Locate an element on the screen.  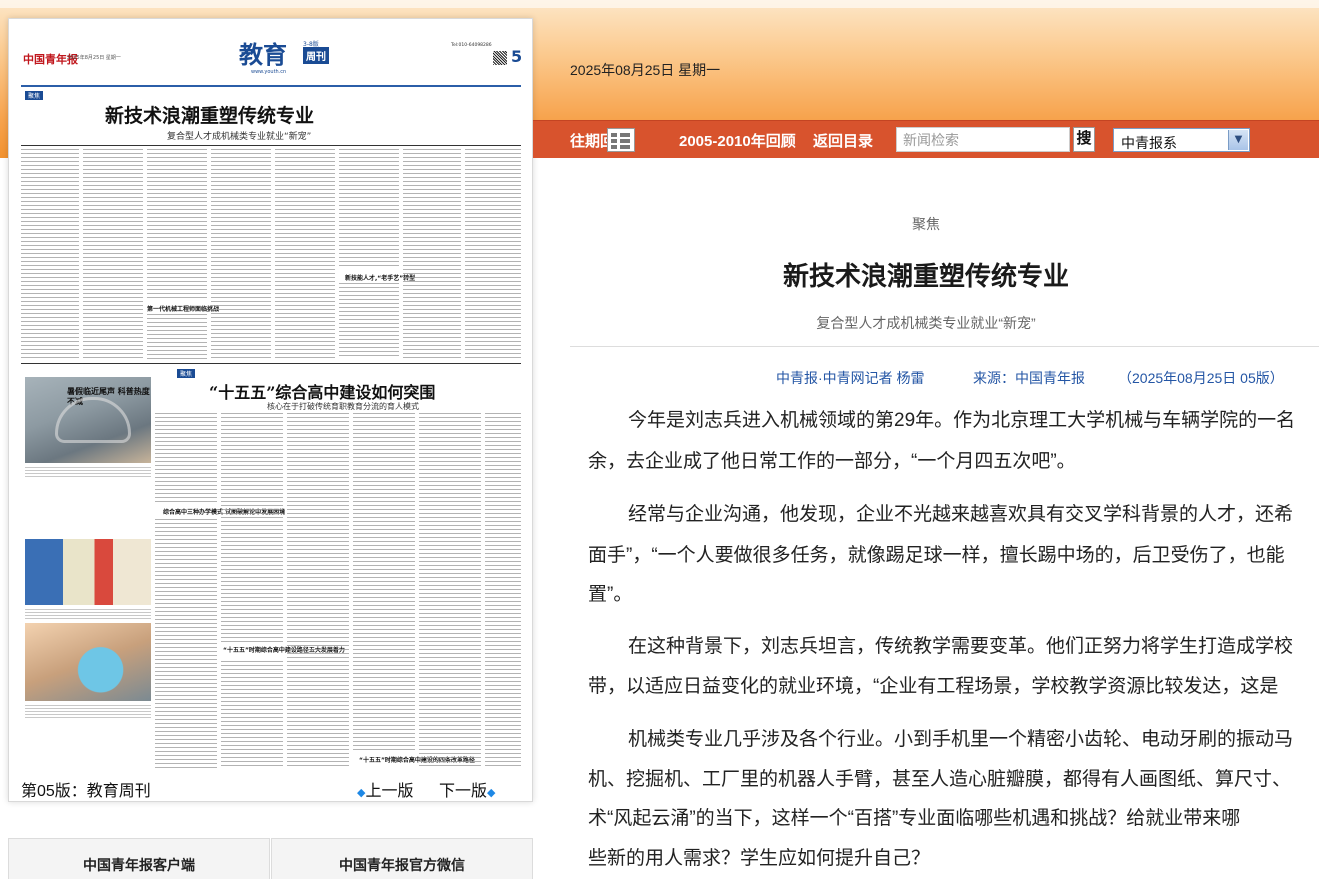
article-line: 面手”，“一个人要做很多任务，就像踢足球一样，擅长踢中场的，后卫受伤了，也能 is located at coordinates (936, 555).